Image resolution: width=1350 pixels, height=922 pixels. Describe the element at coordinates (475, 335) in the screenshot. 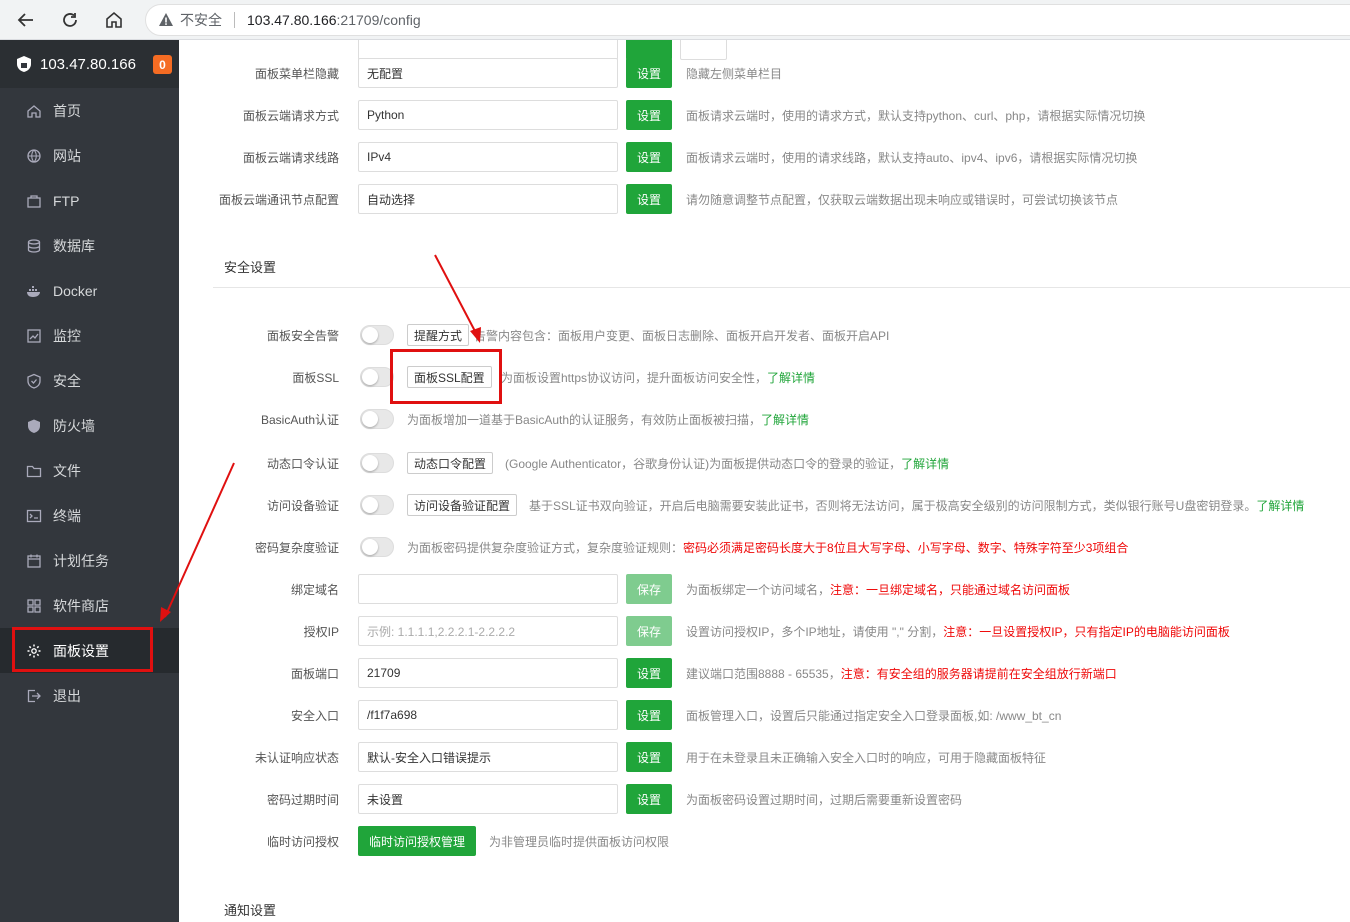

I see `annotation-arrow-ssl-head` at that location.